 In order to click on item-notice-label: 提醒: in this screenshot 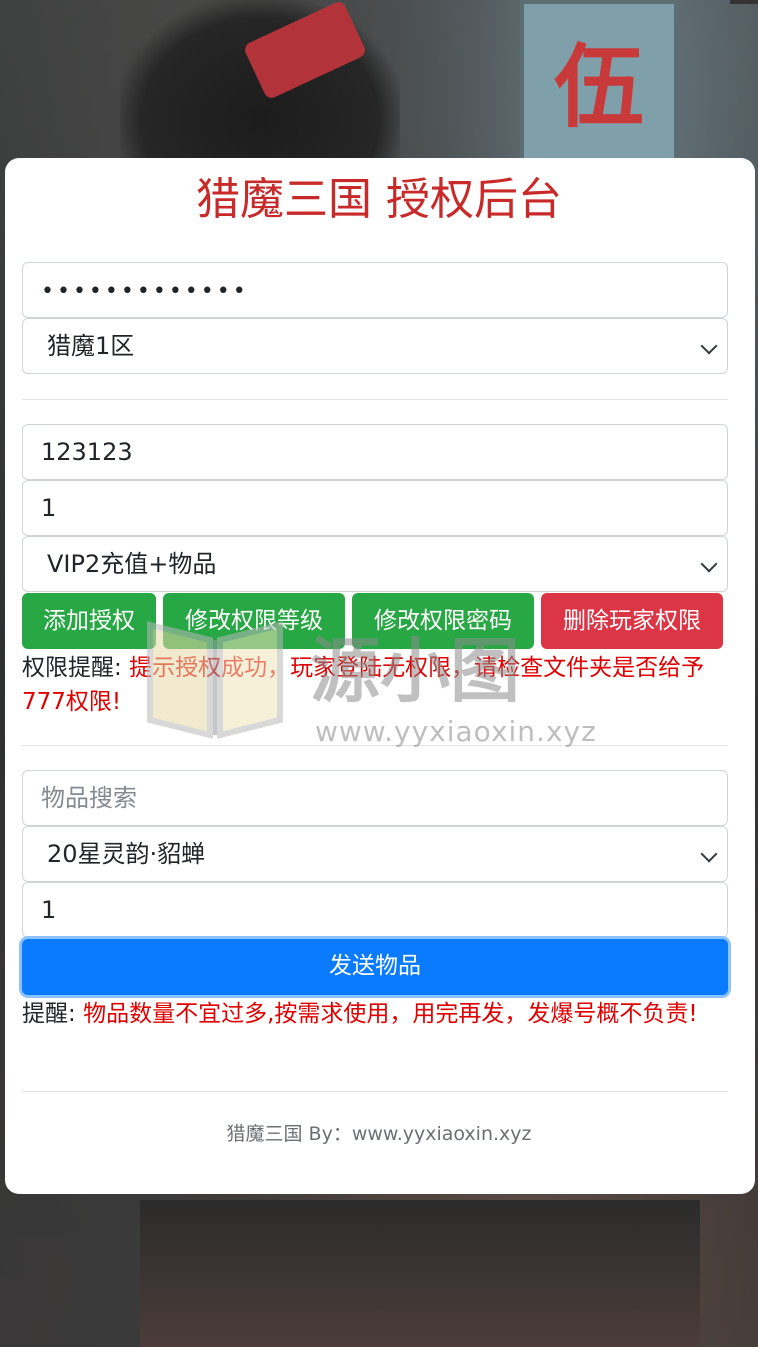, I will do `click(49, 1014)`.